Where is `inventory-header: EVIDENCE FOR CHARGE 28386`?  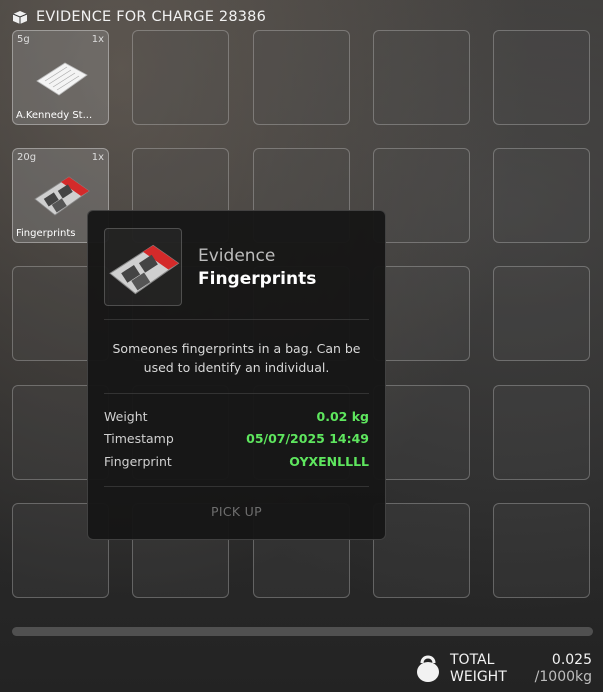
inventory-header: EVIDENCE FOR CHARGE 28386 is located at coordinates (139, 17).